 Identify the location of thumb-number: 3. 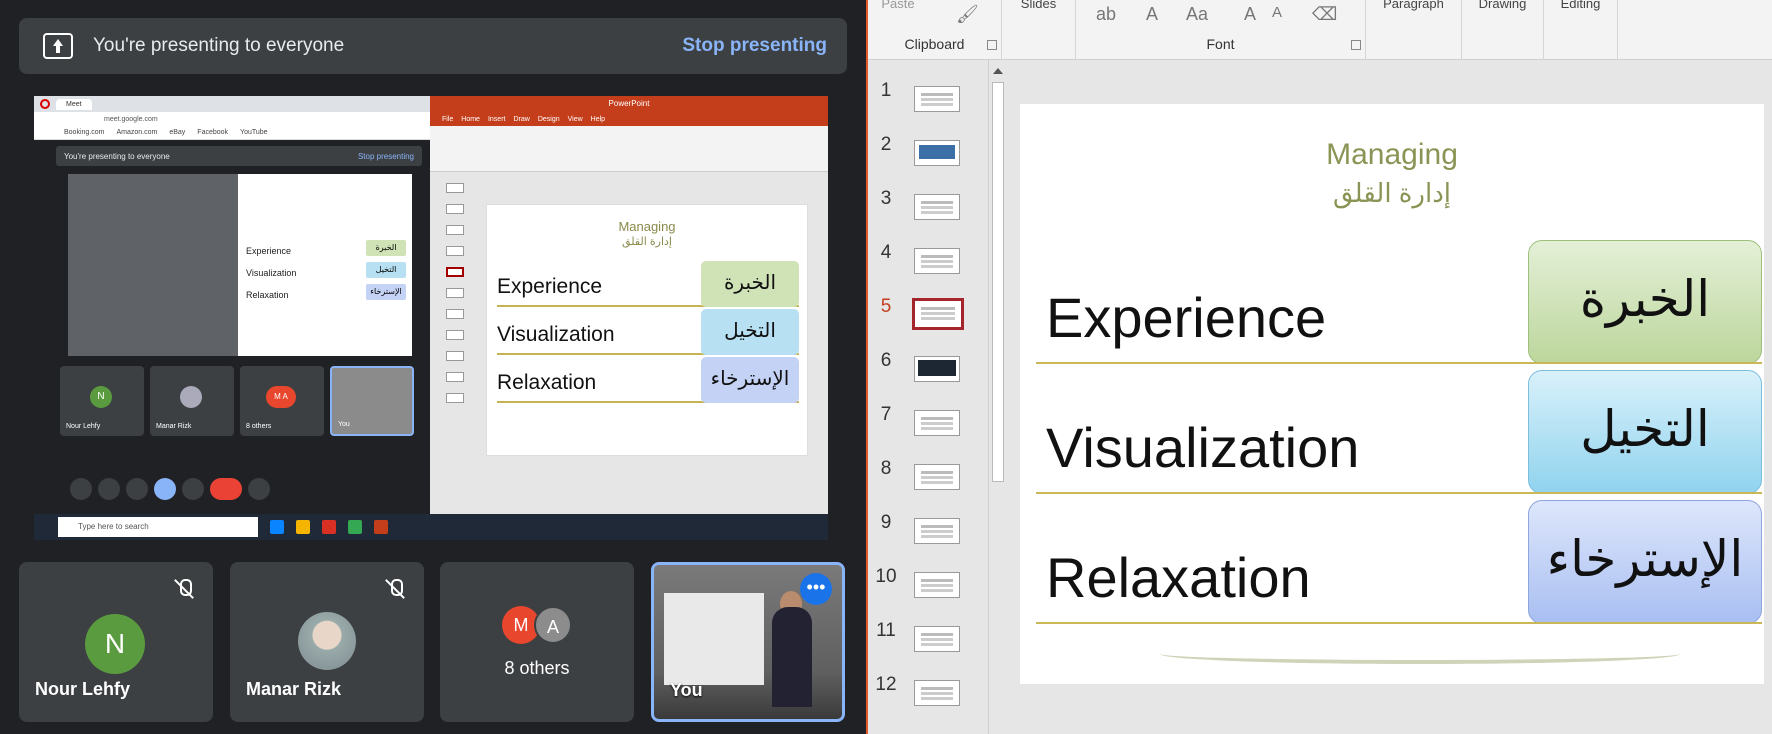
(886, 198).